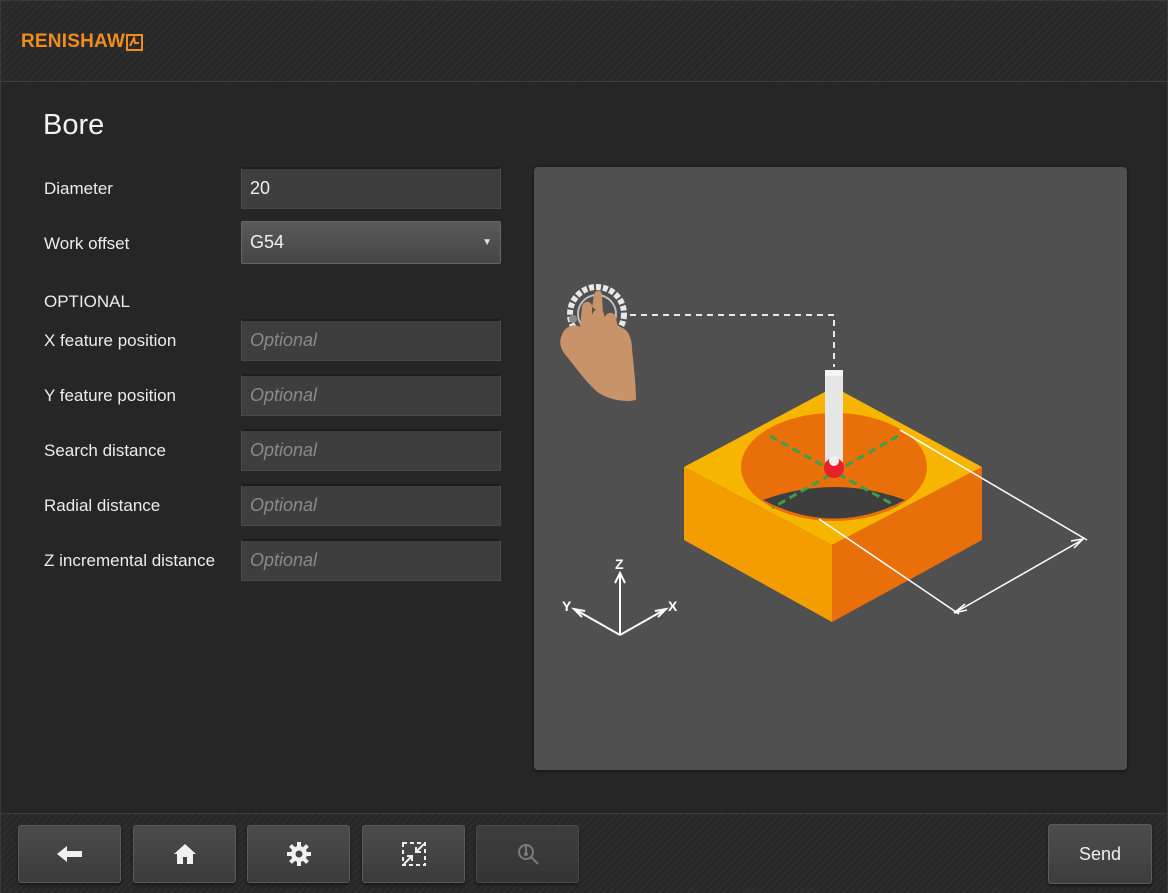  What do you see at coordinates (371, 505) in the screenshot?
I see `radial-distance-input` at bounding box center [371, 505].